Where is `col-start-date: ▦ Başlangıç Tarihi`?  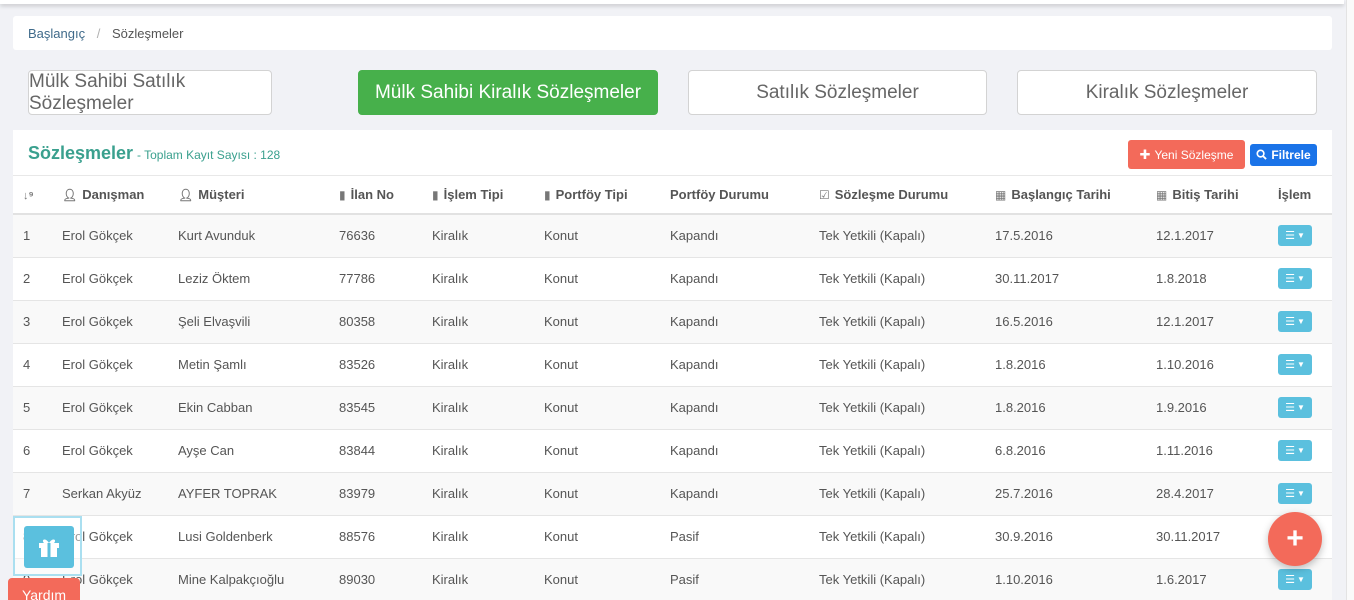 col-start-date: ▦ Başlangıç Tarihi is located at coordinates (1065, 195).